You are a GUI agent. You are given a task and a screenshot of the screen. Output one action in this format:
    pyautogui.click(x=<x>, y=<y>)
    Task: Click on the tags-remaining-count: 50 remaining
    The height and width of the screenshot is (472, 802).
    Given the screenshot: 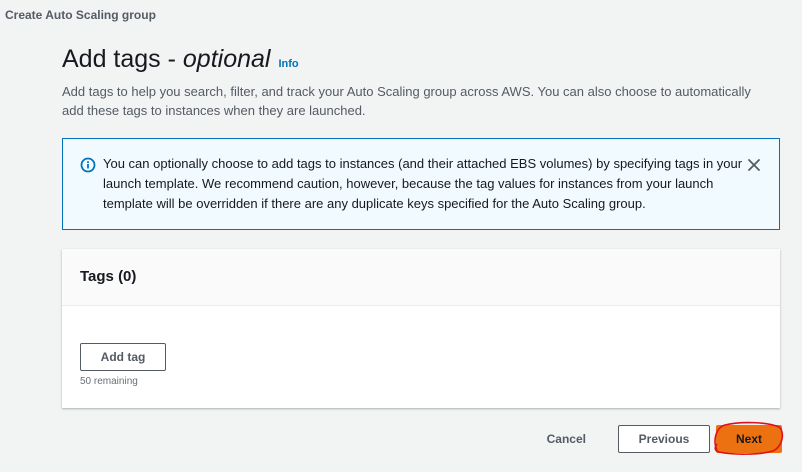 What is the action you would take?
    pyautogui.click(x=109, y=381)
    